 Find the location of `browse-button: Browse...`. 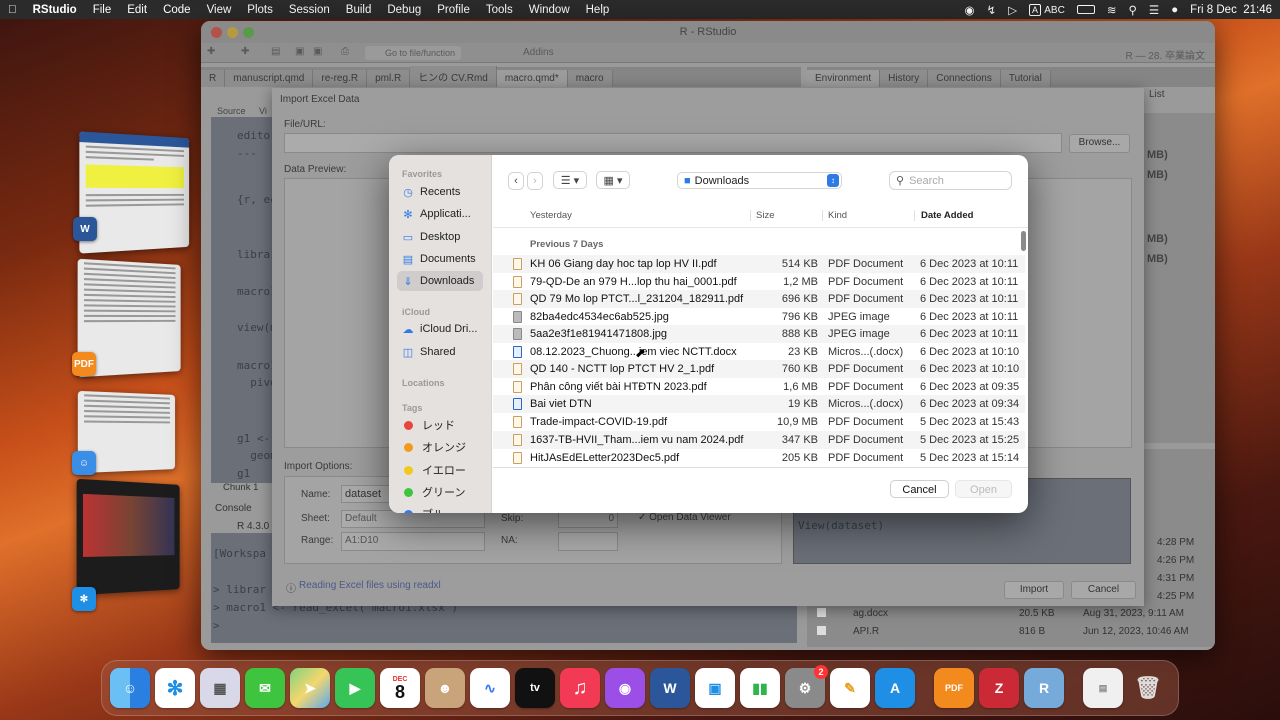

browse-button: Browse... is located at coordinates (1099, 143).